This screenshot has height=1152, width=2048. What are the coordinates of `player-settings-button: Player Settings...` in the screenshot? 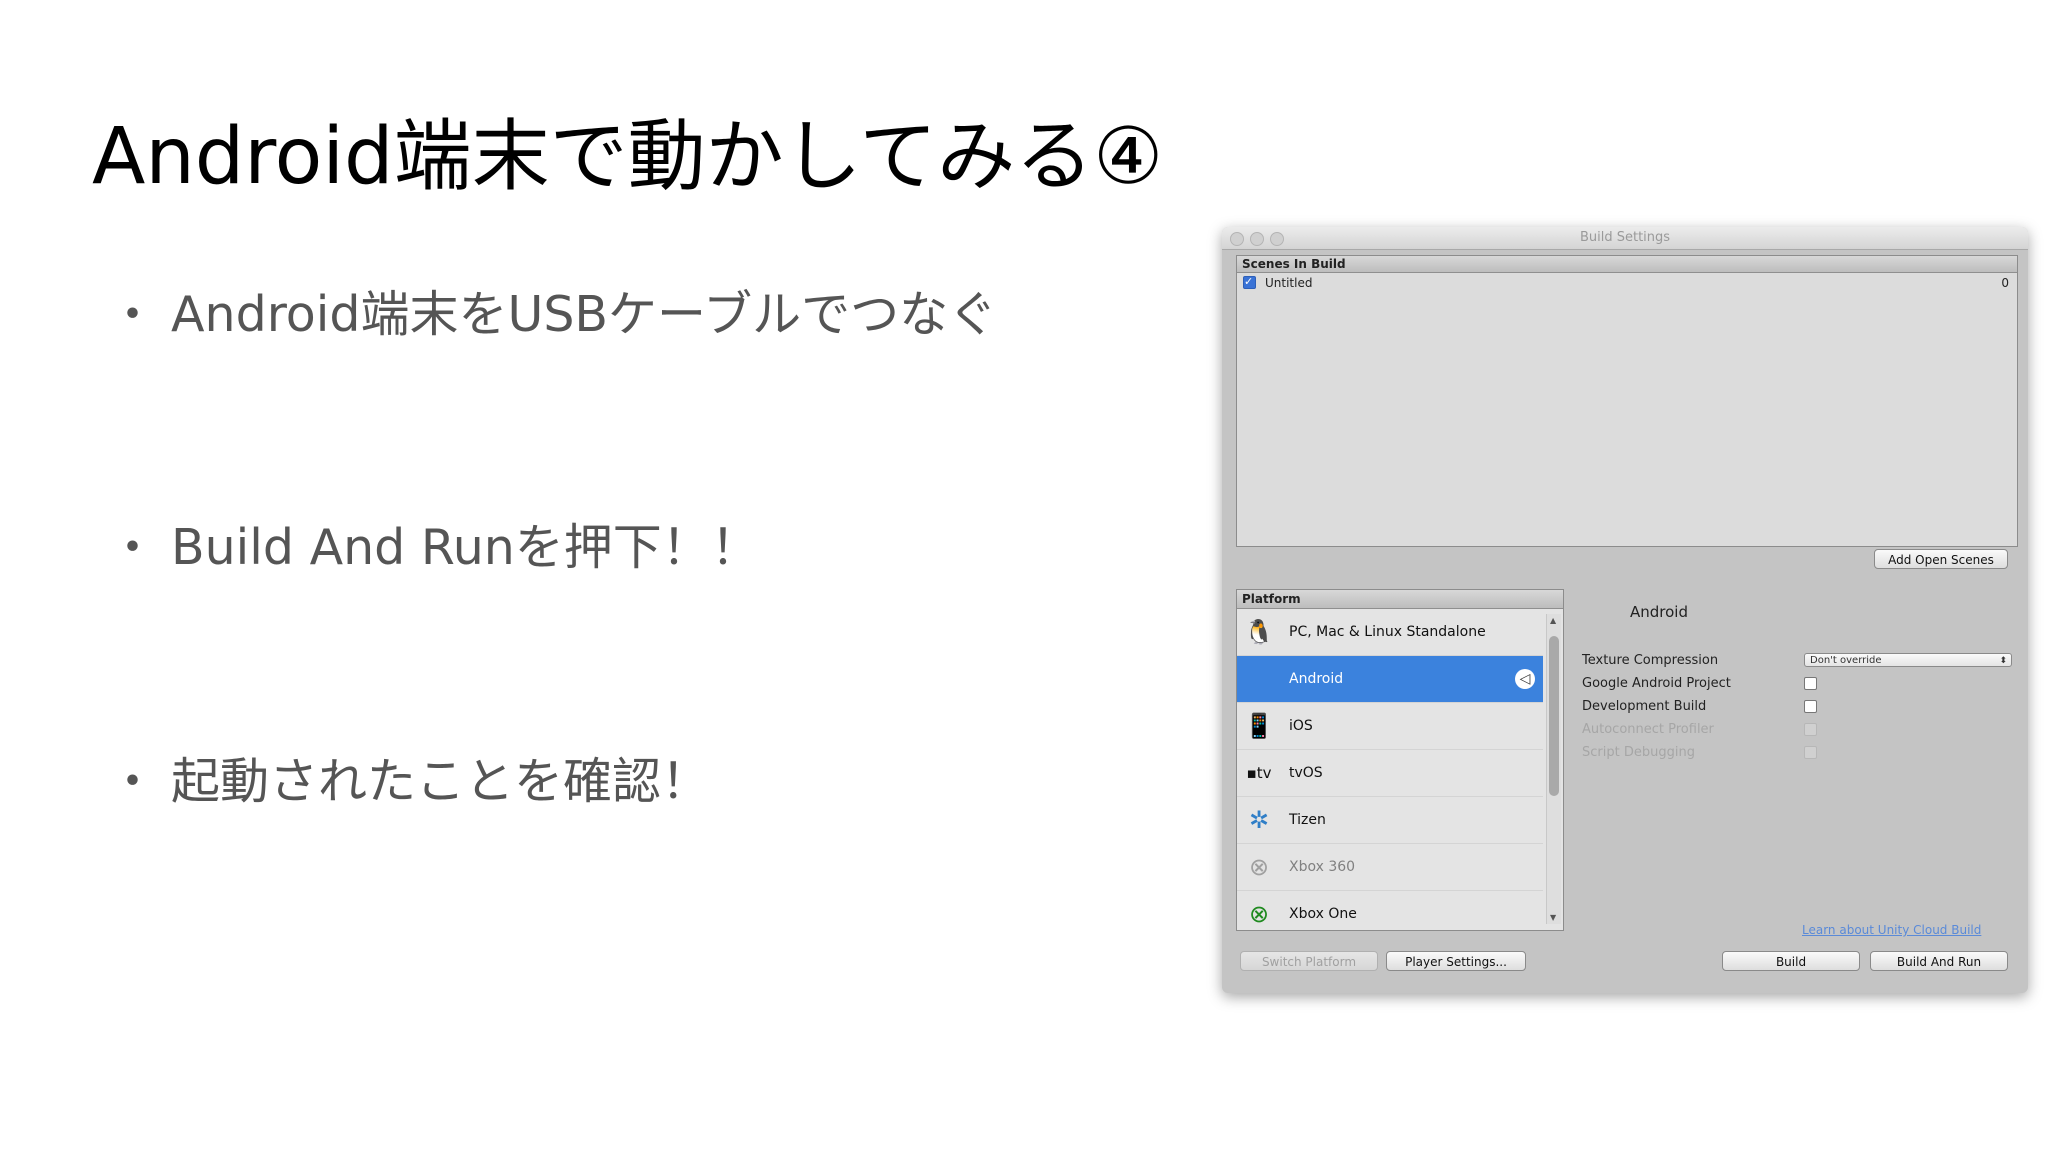 It's located at (1456, 961).